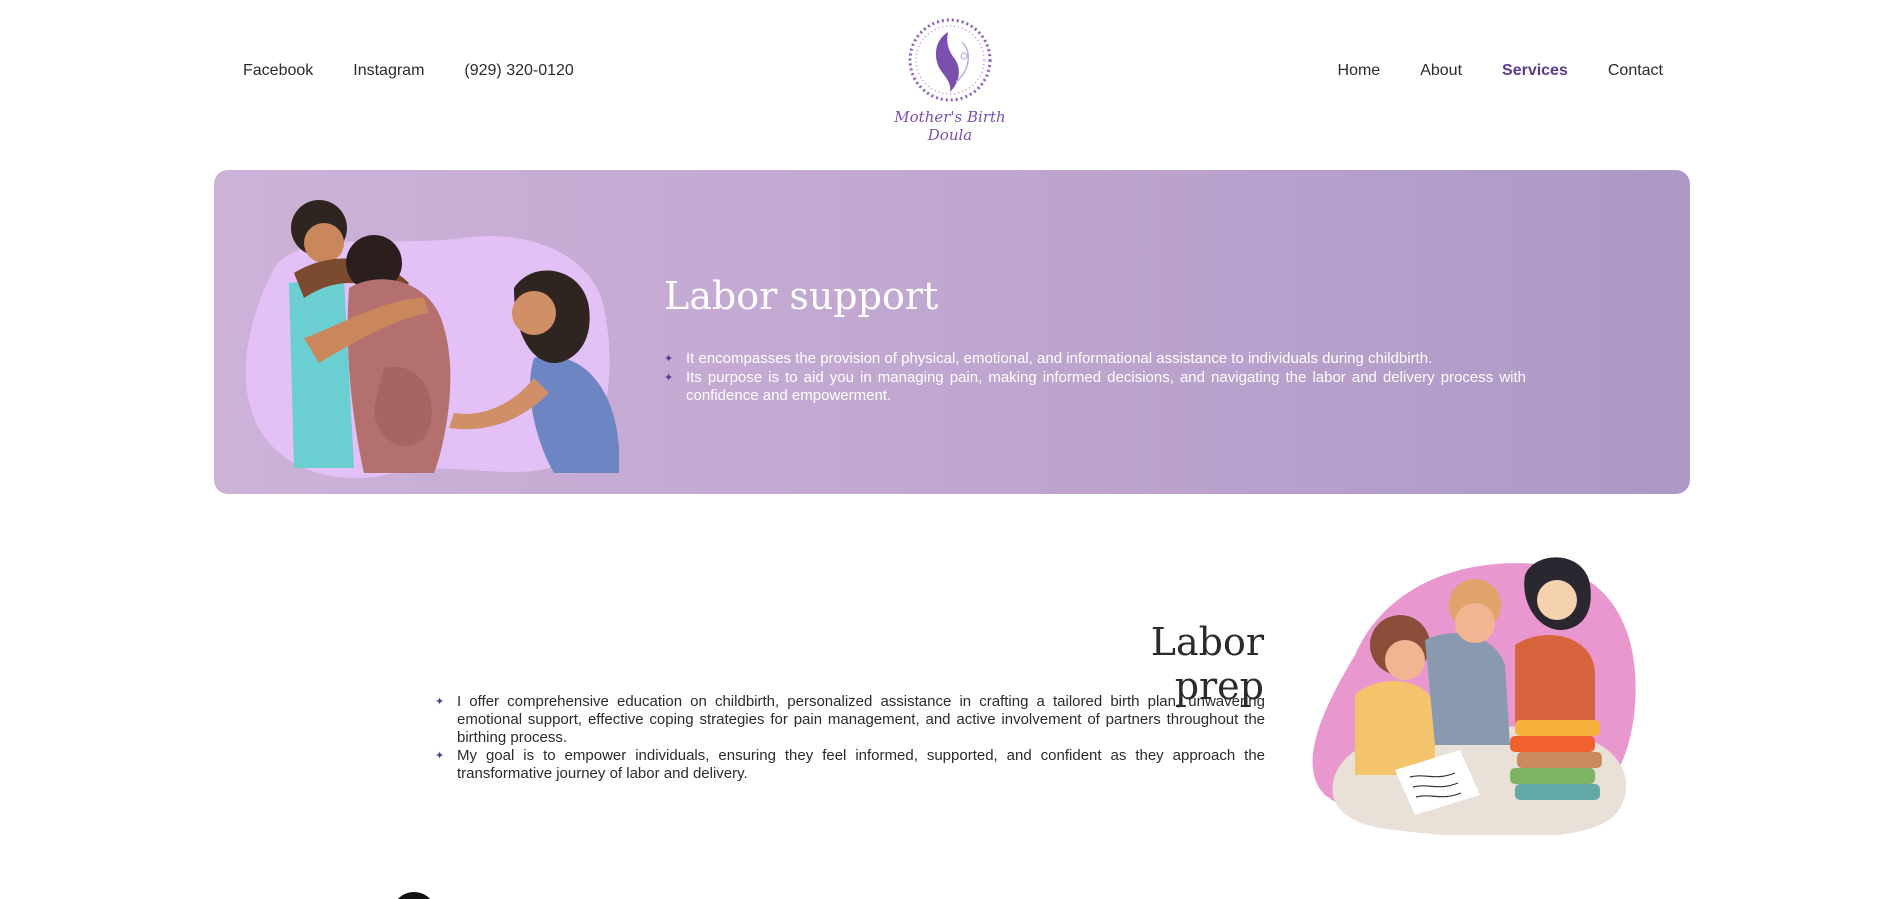 This screenshot has height=899, width=1890. What do you see at coordinates (1359, 71) in the screenshot?
I see `nav-home: Home` at bounding box center [1359, 71].